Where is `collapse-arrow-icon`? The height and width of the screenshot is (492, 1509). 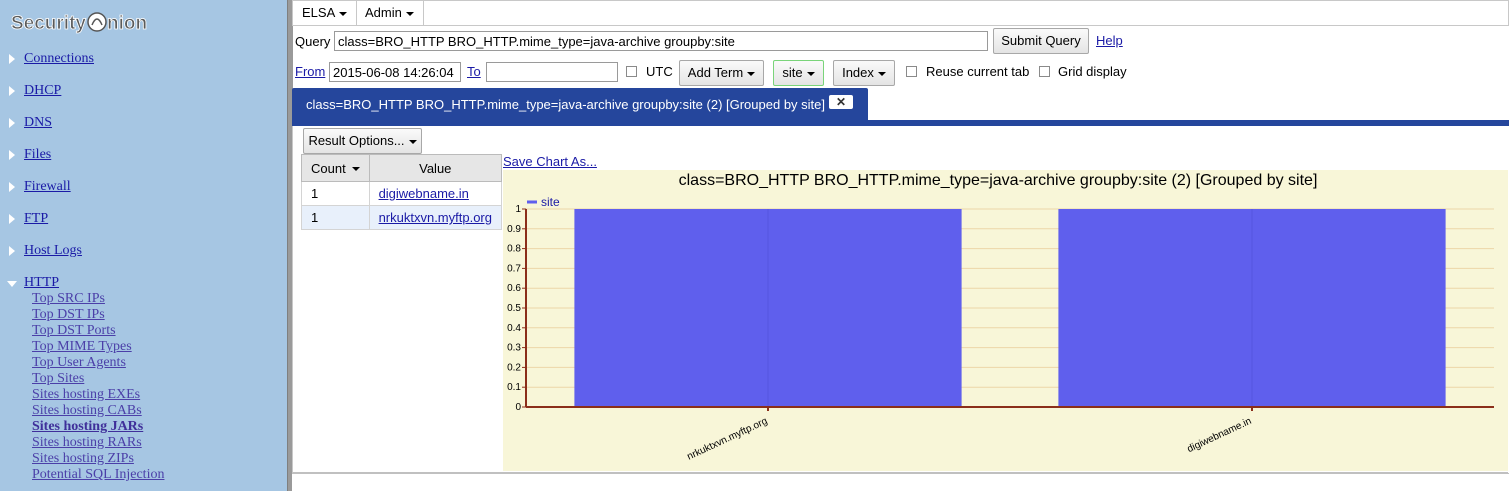 collapse-arrow-icon is located at coordinates (12, 284).